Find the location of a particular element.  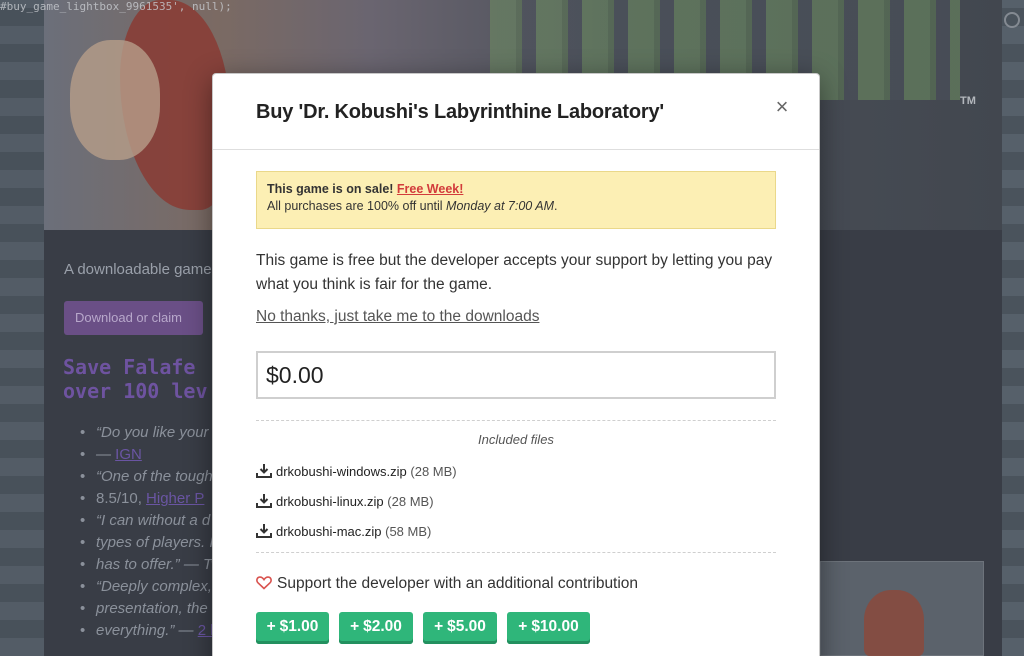

user-icon is located at coordinates (1012, 20).